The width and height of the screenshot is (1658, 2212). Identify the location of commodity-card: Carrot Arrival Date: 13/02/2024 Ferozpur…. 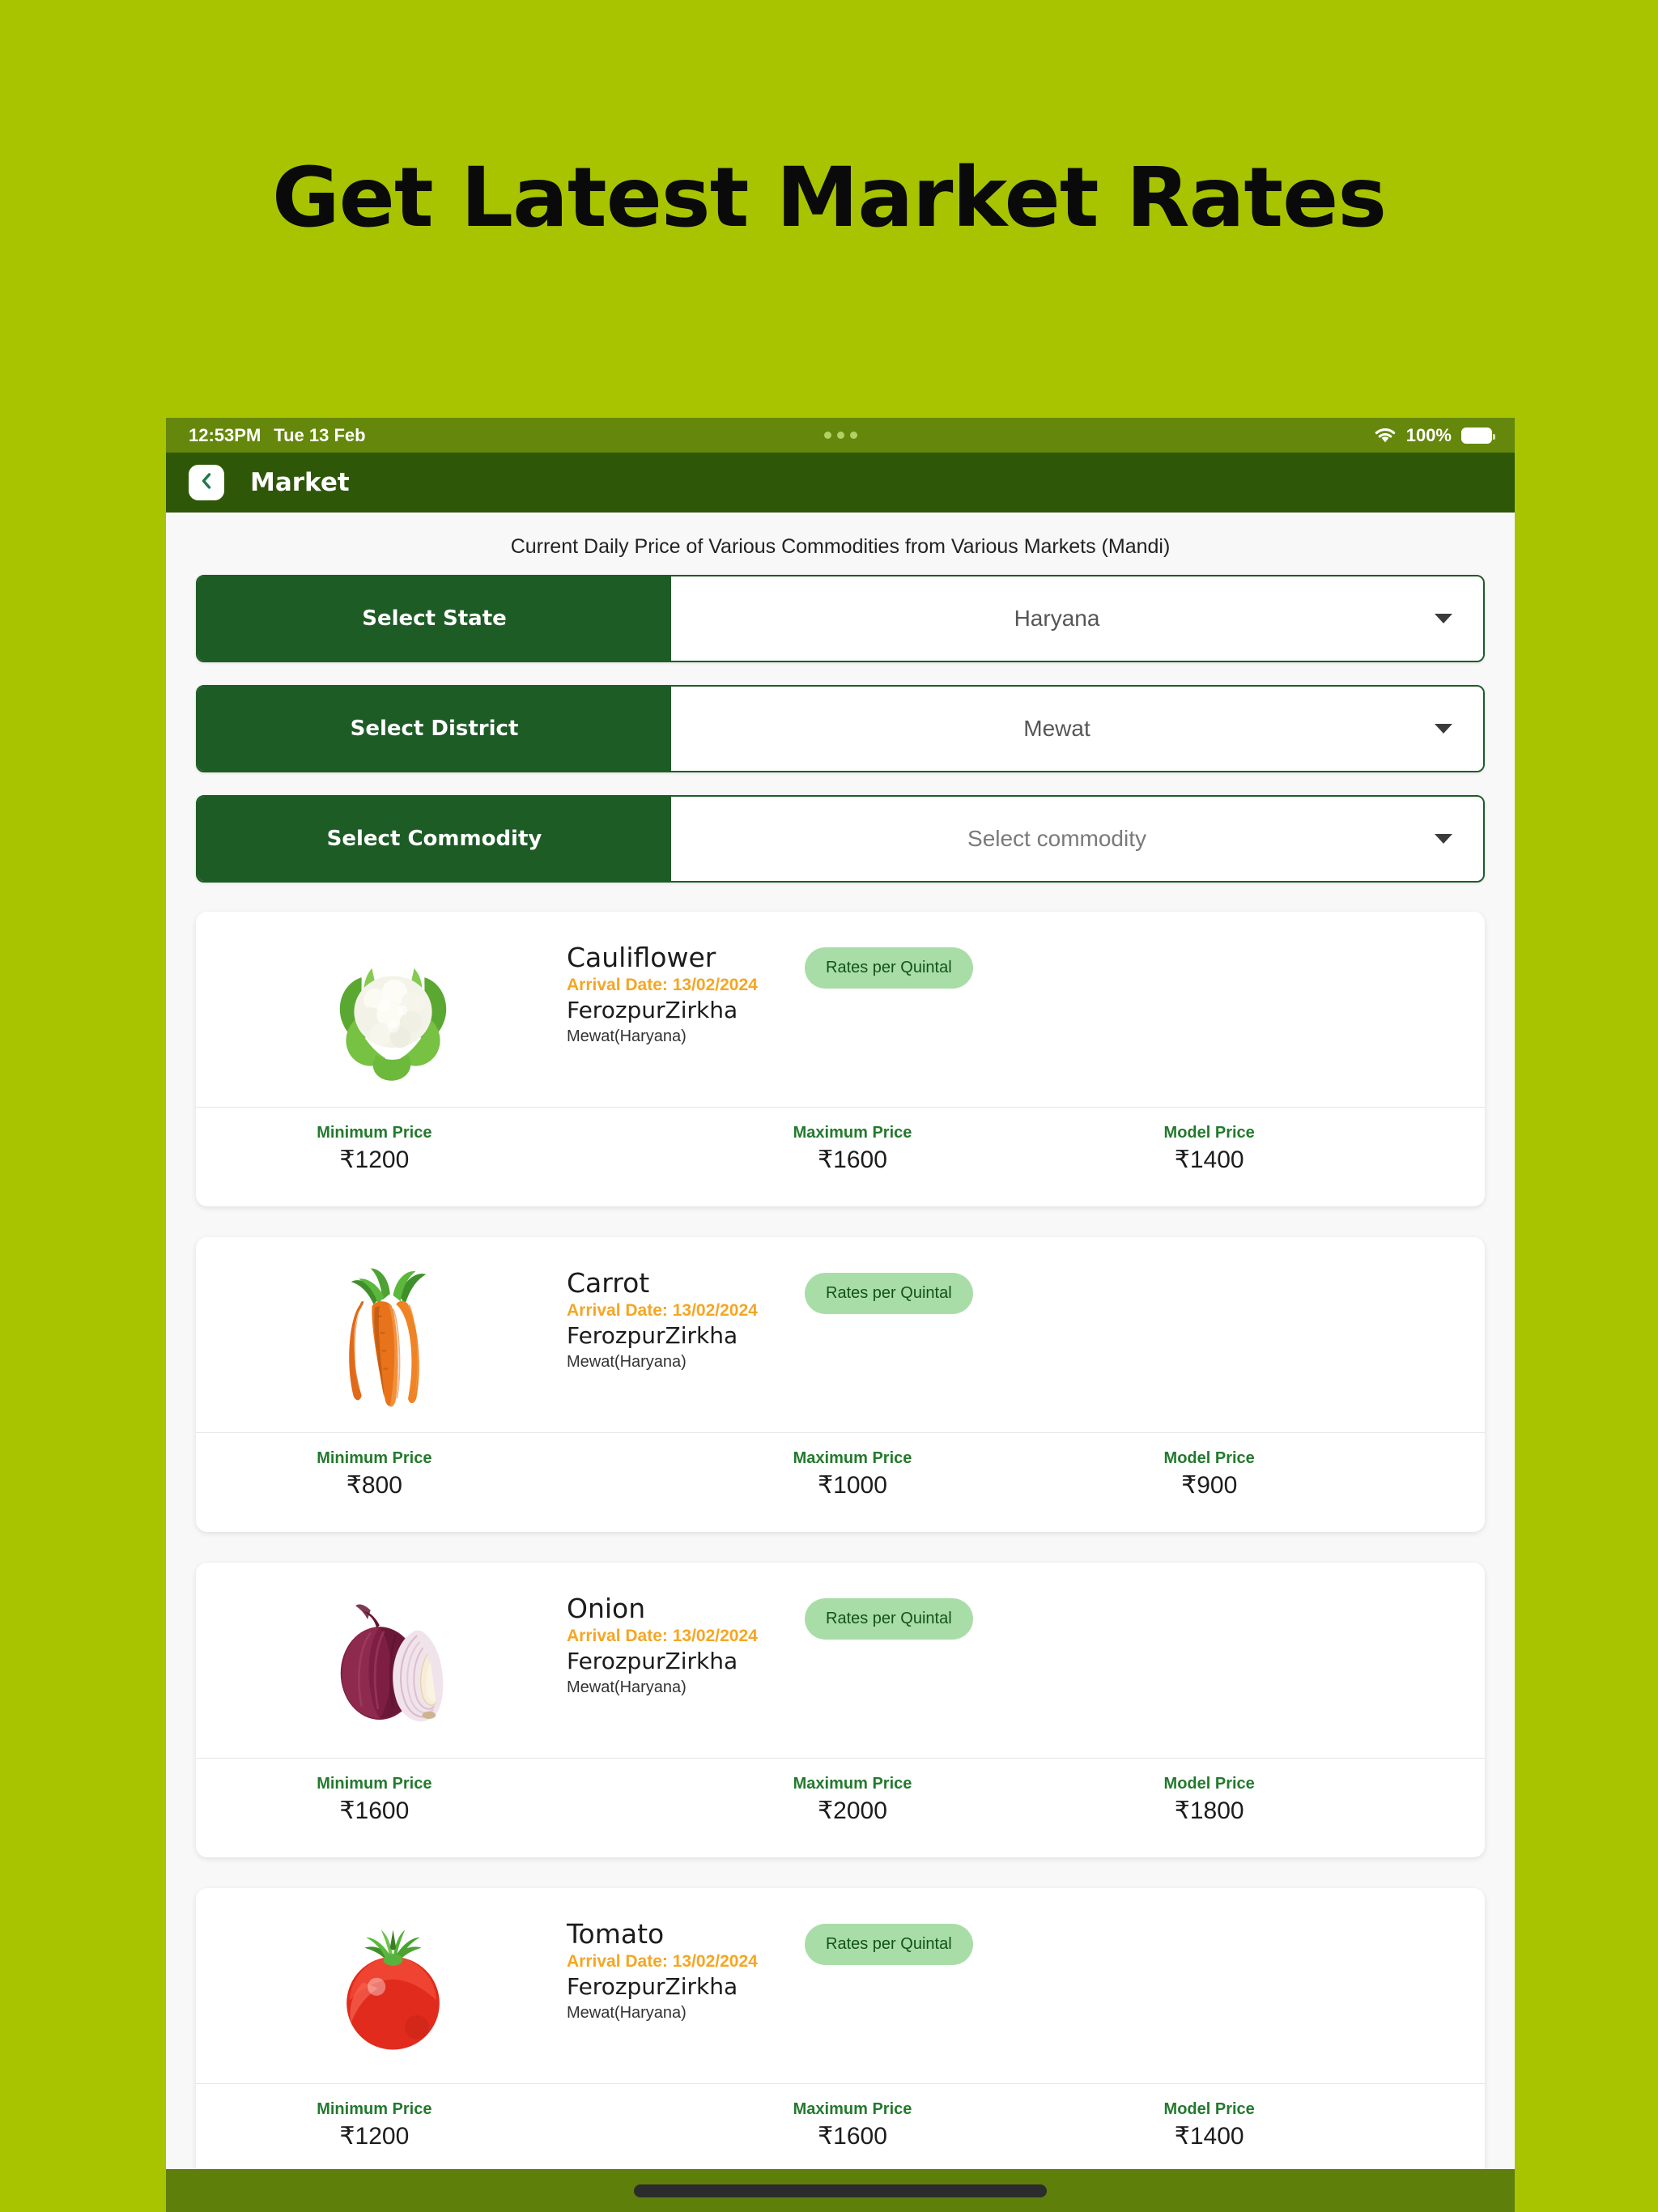
(840, 1385).